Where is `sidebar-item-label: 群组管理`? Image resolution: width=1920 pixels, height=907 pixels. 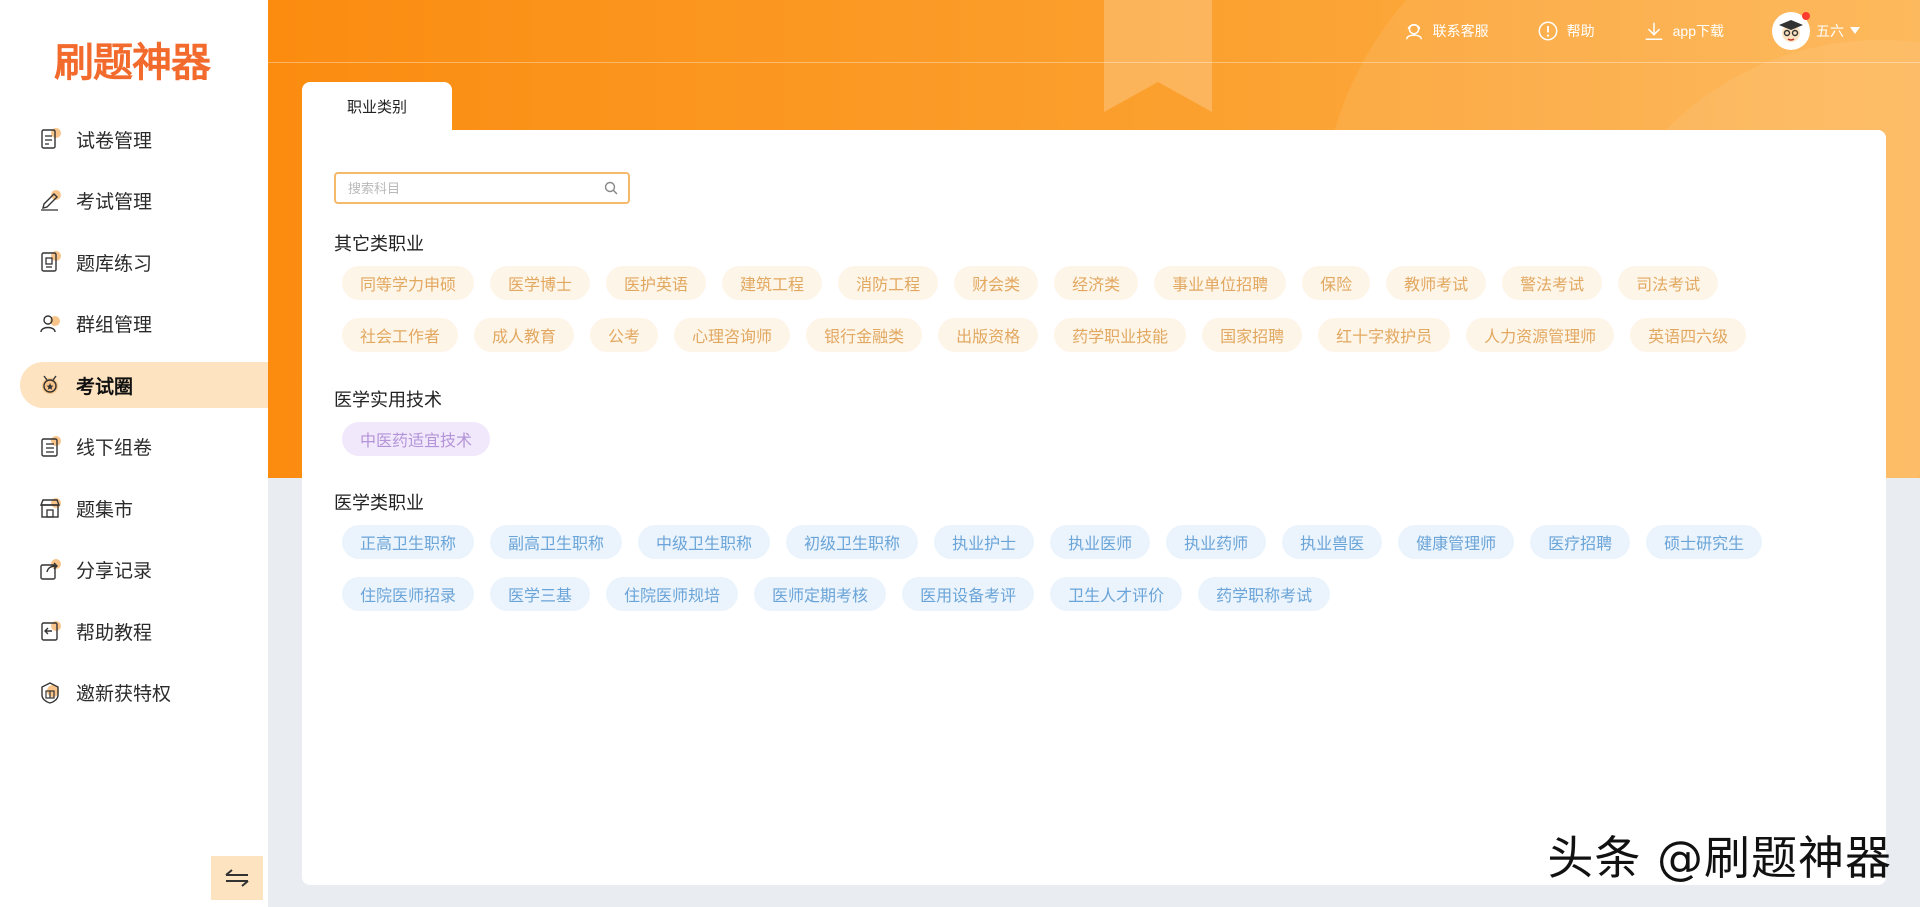 sidebar-item-label: 群组管理 is located at coordinates (114, 325).